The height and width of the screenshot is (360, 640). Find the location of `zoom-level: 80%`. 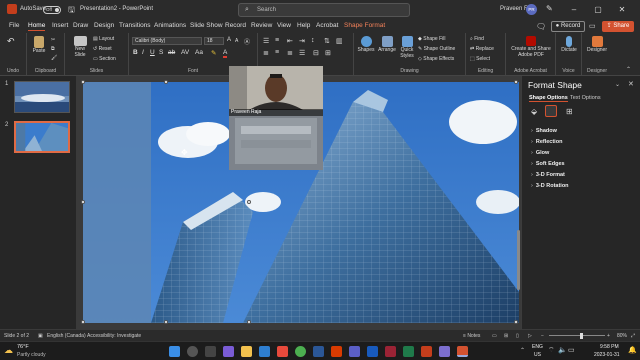

zoom-level: 80% is located at coordinates (622, 336).